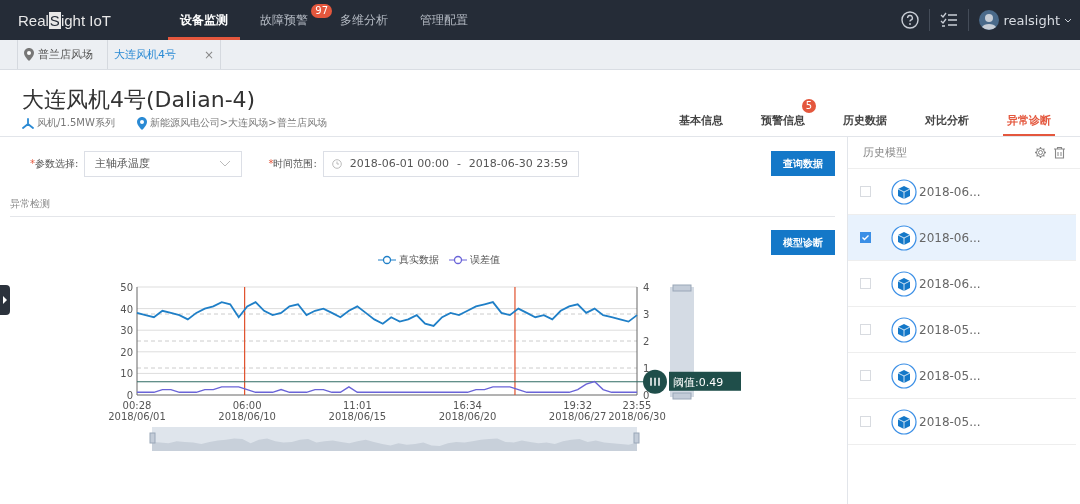 This screenshot has width=1080, height=504. I want to click on field-label: *时间范围:, so click(292, 163).